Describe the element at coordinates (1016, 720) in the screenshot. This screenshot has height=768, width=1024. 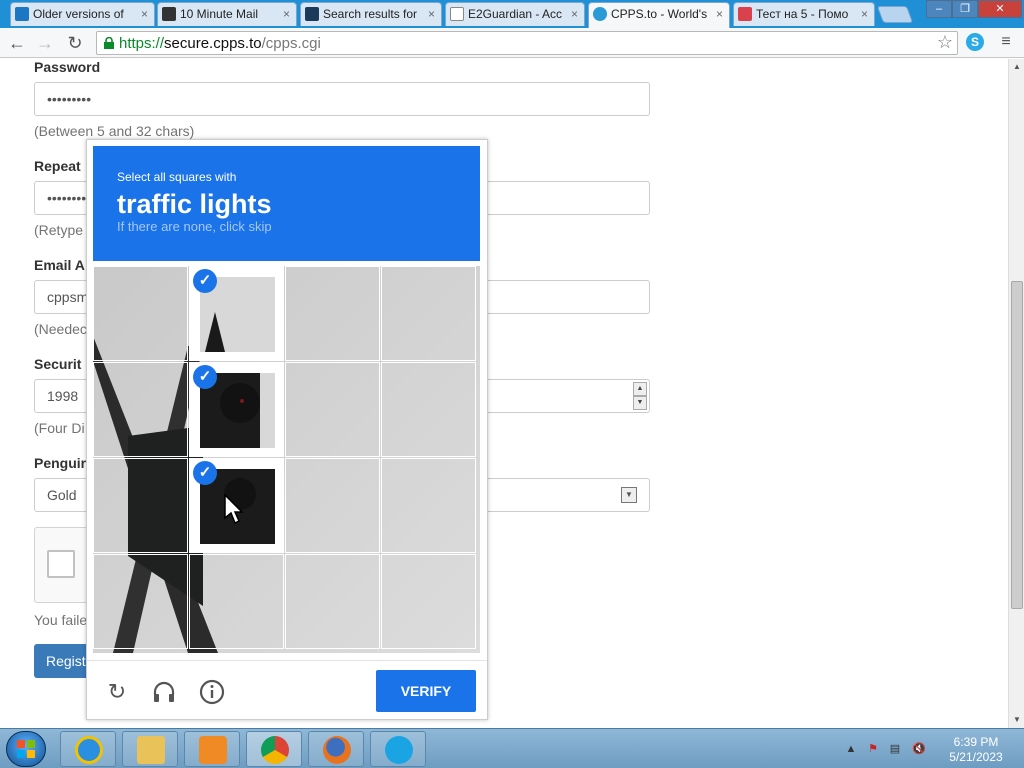
I see `scroll-down-icon: ▼` at that location.